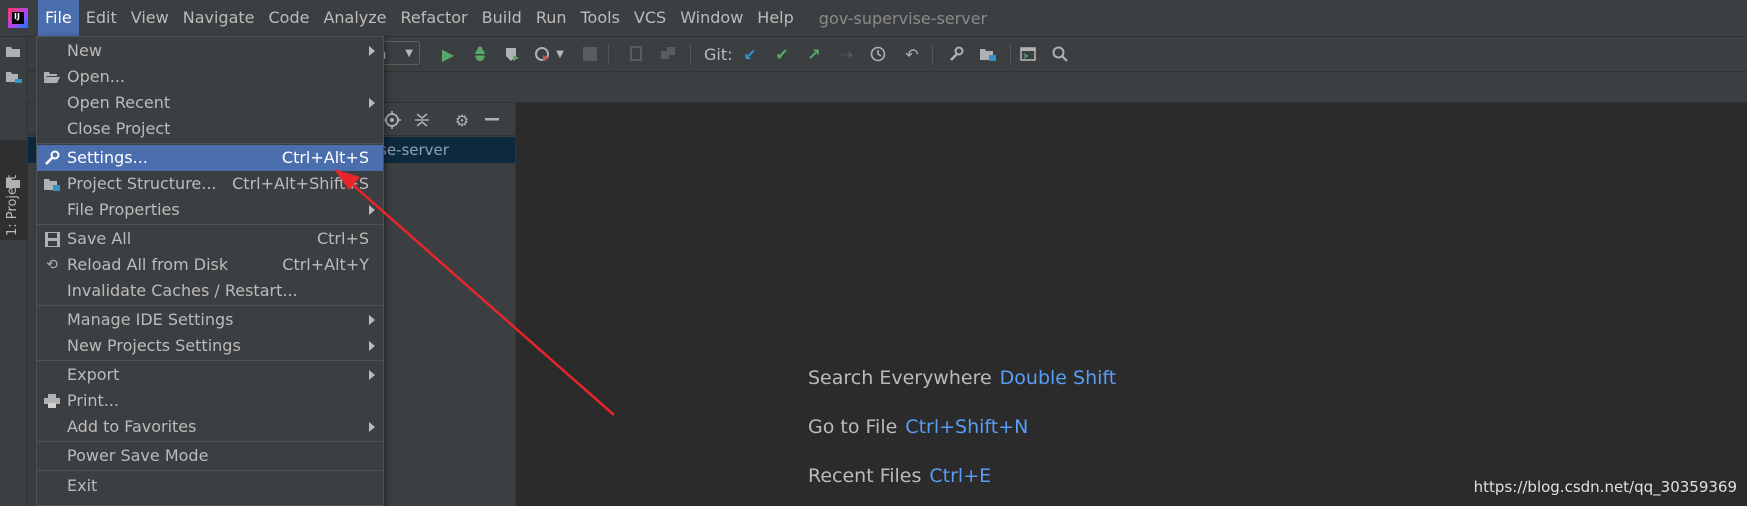 This screenshot has width=1747, height=506. I want to click on menu-navigate: Navigate, so click(219, 18).